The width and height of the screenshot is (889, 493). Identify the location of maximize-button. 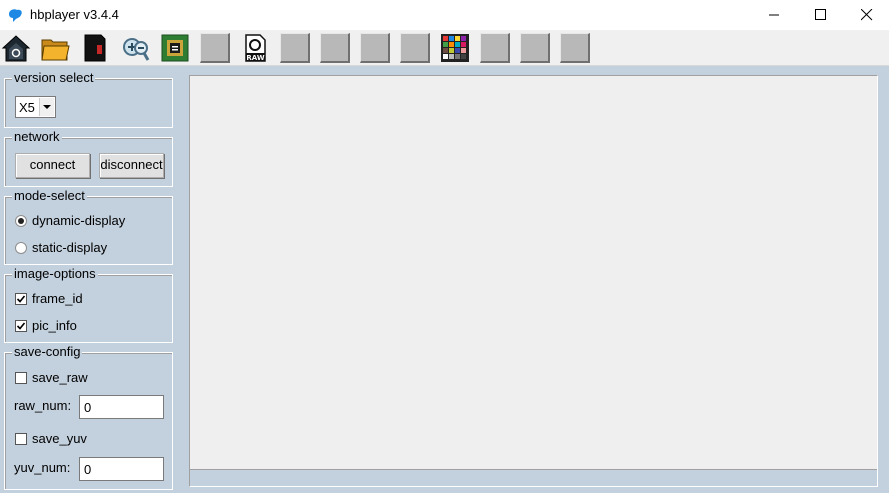
(821, 15).